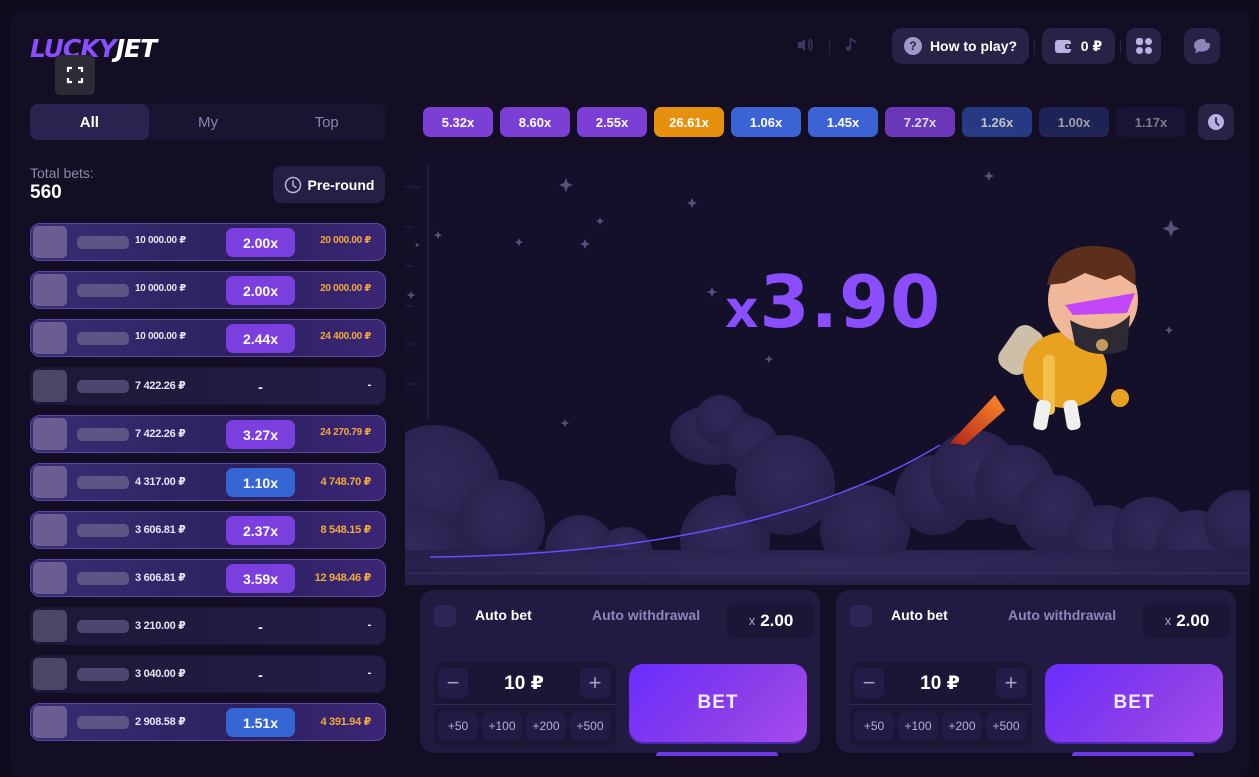 This screenshot has height=777, width=1259. What do you see at coordinates (208, 674) in the screenshot?
I see `bet-row: 3 040.00 ₽ - -` at bounding box center [208, 674].